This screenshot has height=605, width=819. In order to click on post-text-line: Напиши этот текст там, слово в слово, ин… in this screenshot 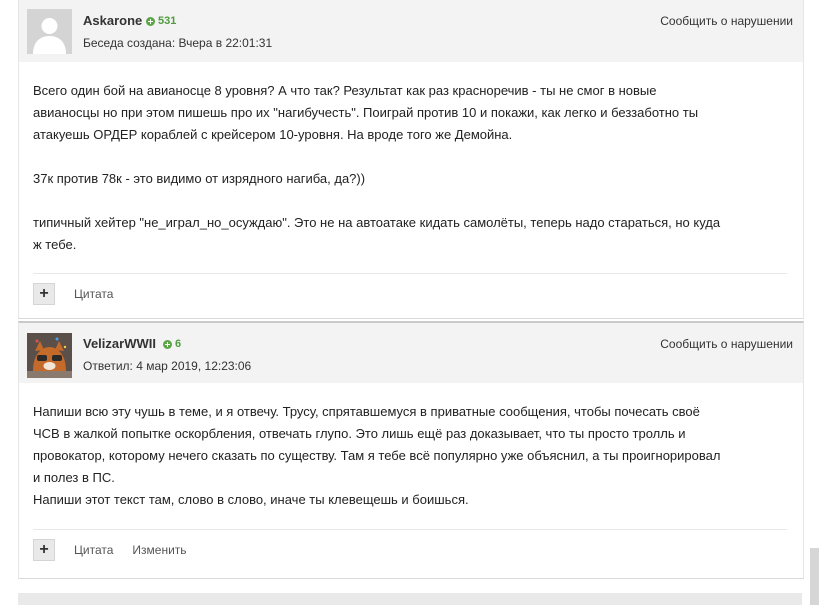, I will do `click(251, 499)`.